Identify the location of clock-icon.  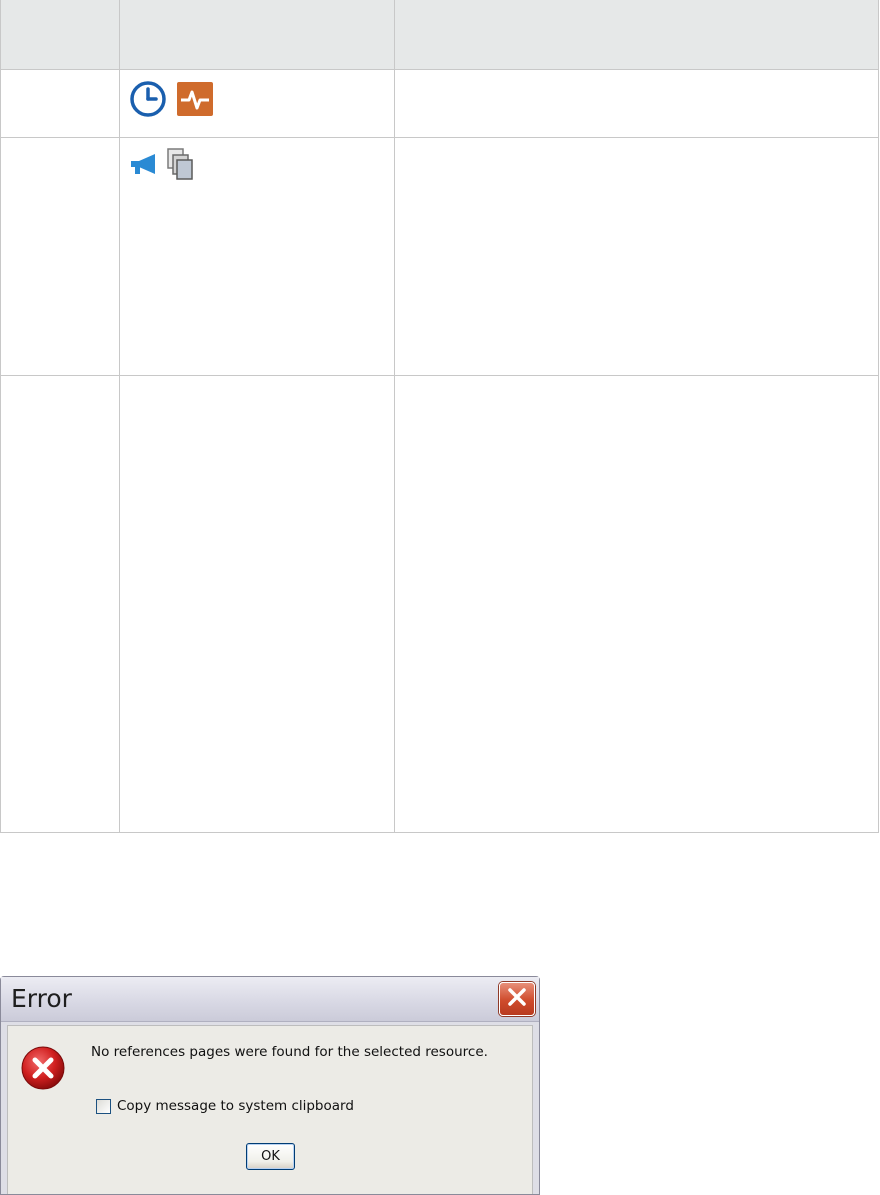
(148, 101).